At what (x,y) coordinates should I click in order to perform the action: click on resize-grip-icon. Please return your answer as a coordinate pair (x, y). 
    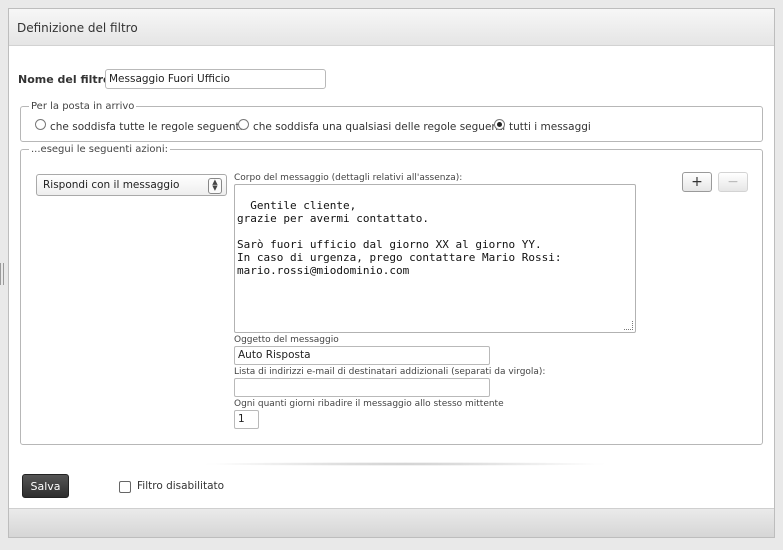
    Looking at the image, I should click on (628, 325).